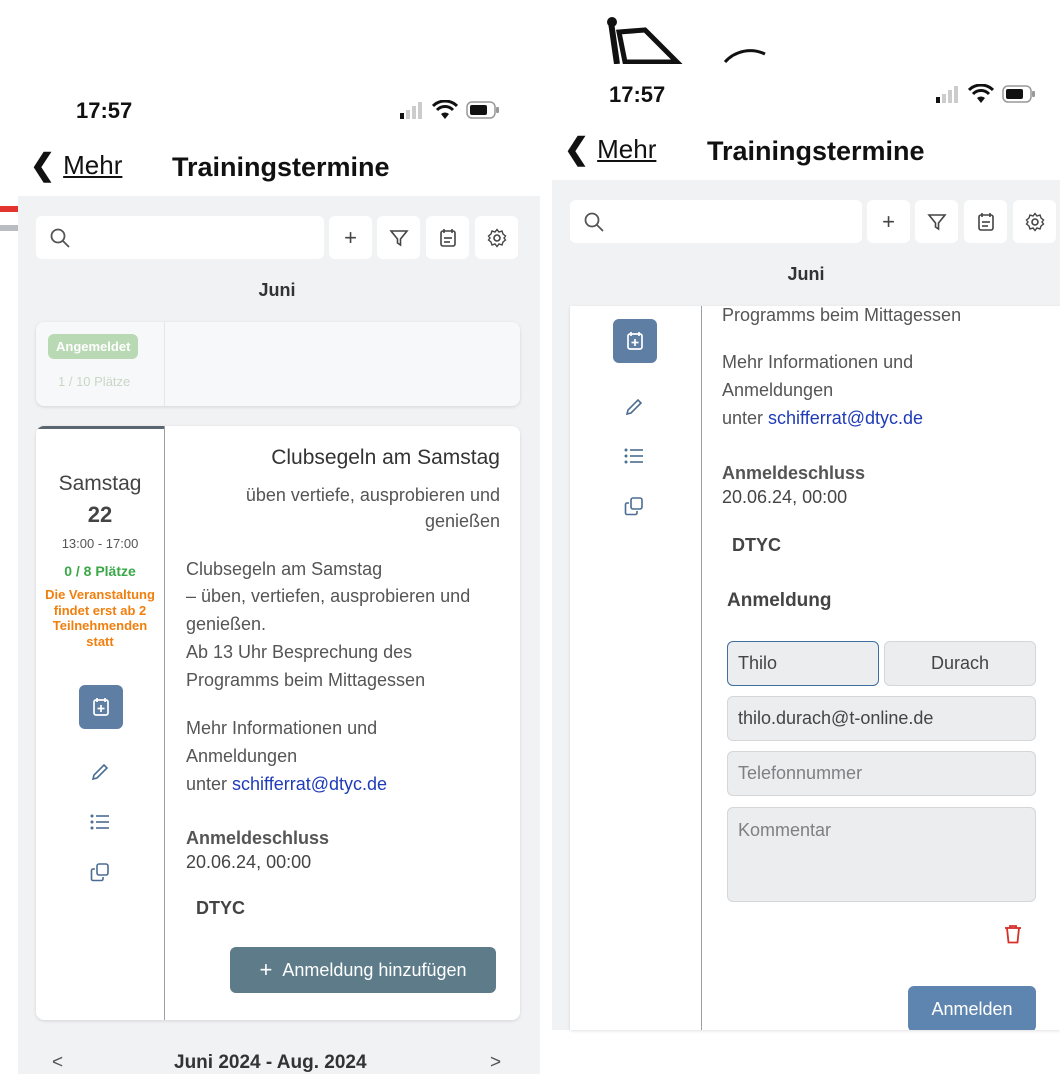 The width and height of the screenshot is (1060, 1074). Describe the element at coordinates (803, 663) in the screenshot. I see `first-name-field: Thilo` at that location.